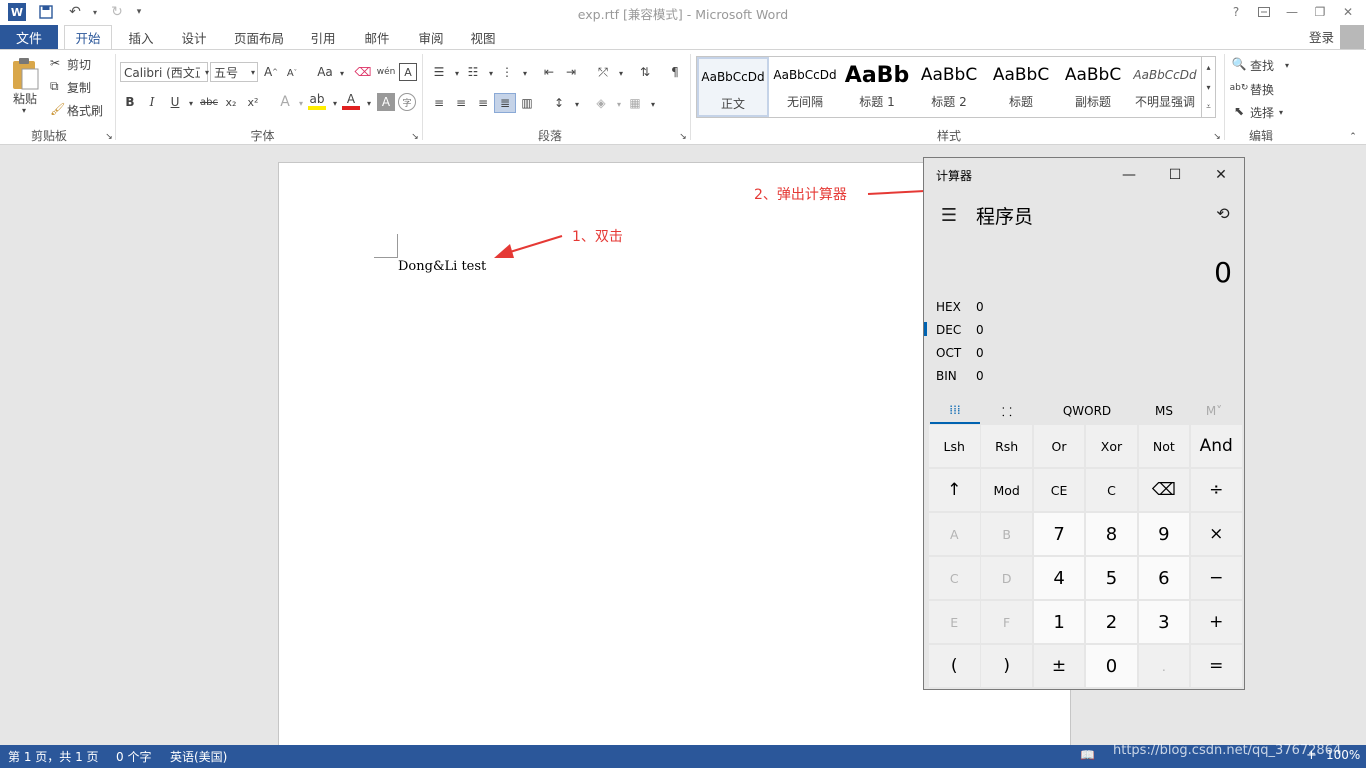 This screenshot has width=1366, height=768. Describe the element at coordinates (1222, 213) in the screenshot. I see `history-icon: ⟲` at that location.